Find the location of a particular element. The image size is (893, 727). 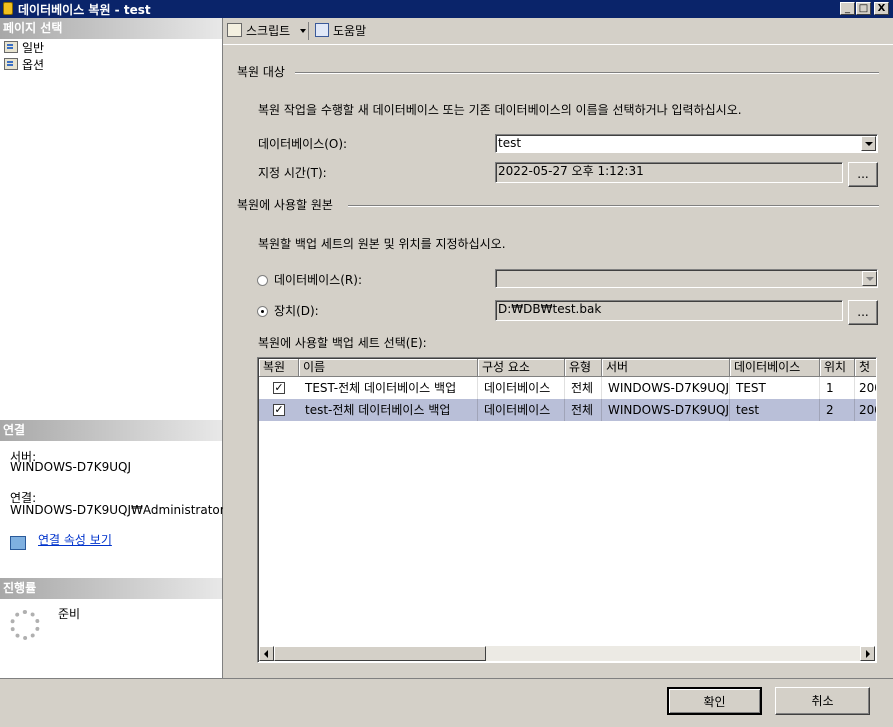

ok-button: 확인 is located at coordinates (714, 701).